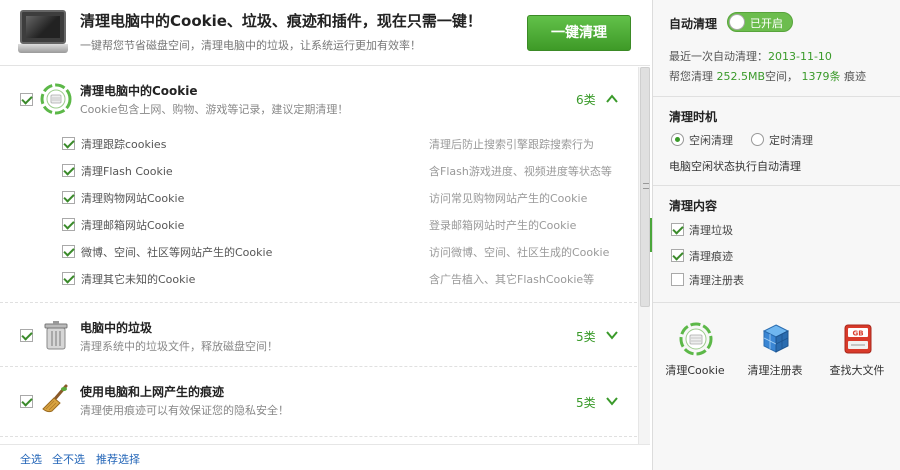  I want to click on cookie-sub-hint: 登录邮箱网站时产生的Cookie, so click(503, 225).